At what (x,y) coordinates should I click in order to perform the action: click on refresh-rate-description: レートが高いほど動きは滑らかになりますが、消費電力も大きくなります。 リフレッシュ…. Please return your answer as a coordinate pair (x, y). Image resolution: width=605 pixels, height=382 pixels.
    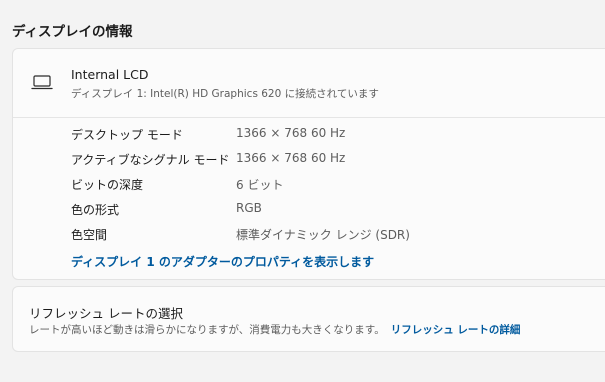
    Looking at the image, I should click on (274, 329).